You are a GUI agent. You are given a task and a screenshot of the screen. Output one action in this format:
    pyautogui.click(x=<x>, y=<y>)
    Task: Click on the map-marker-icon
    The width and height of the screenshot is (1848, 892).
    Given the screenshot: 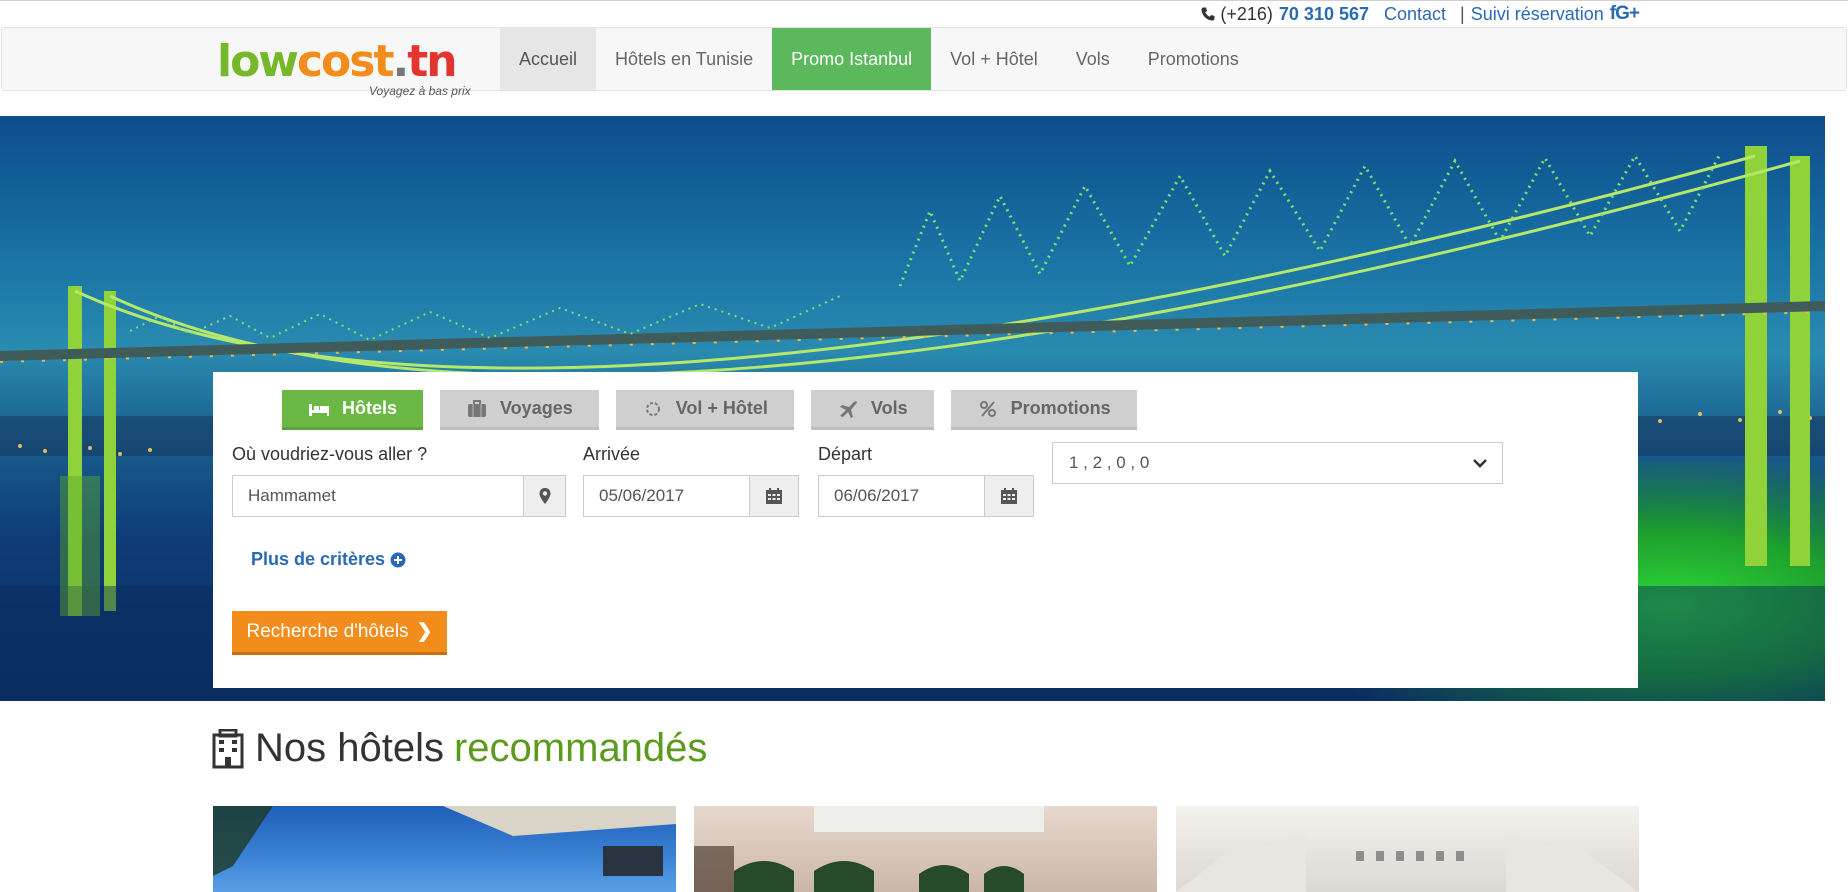 What is the action you would take?
    pyautogui.click(x=544, y=496)
    